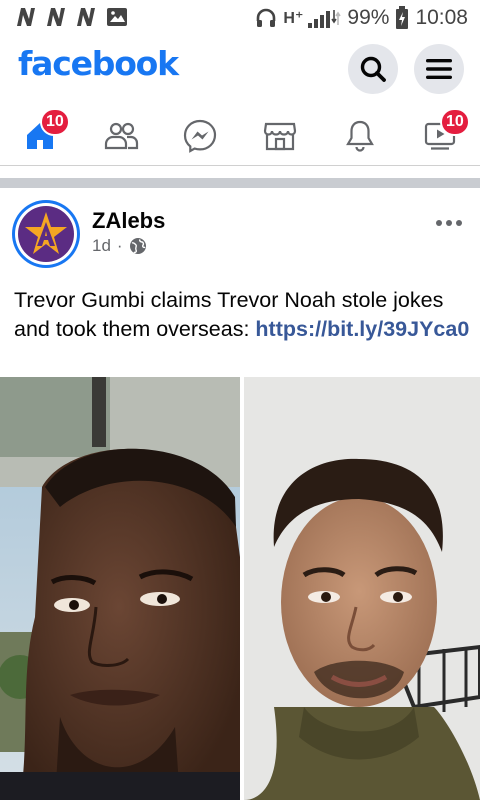  Describe the element at coordinates (240, 68) in the screenshot. I see `app-header: facebook` at that location.